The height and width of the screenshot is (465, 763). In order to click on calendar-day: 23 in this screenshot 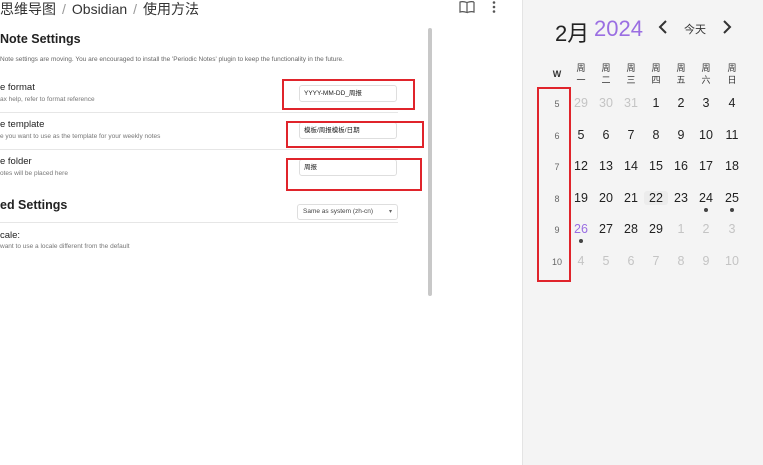, I will do `click(681, 198)`.